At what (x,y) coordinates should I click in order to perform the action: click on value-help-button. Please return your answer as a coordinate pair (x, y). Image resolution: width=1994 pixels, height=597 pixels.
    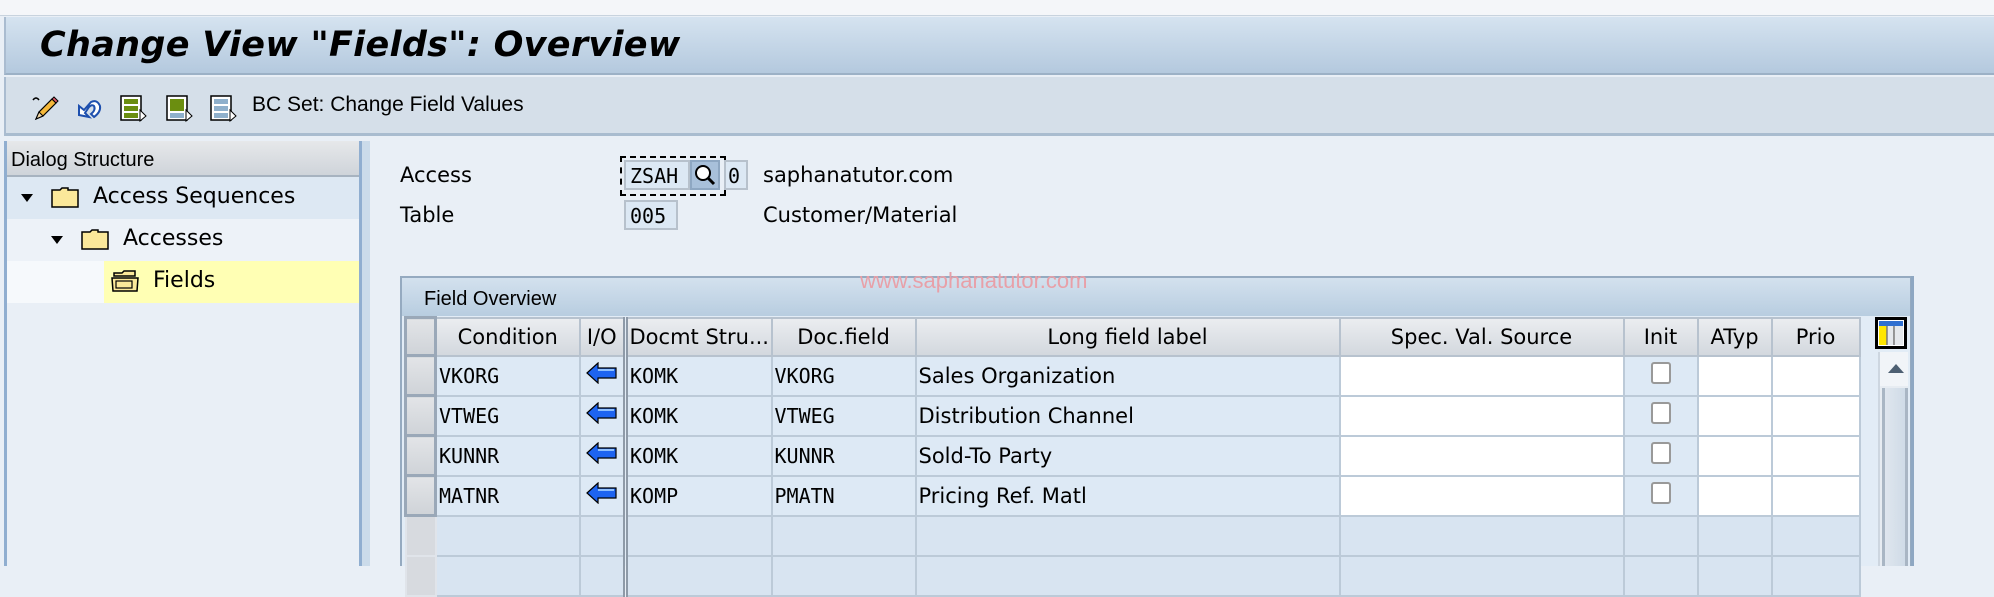
    Looking at the image, I should click on (705, 175).